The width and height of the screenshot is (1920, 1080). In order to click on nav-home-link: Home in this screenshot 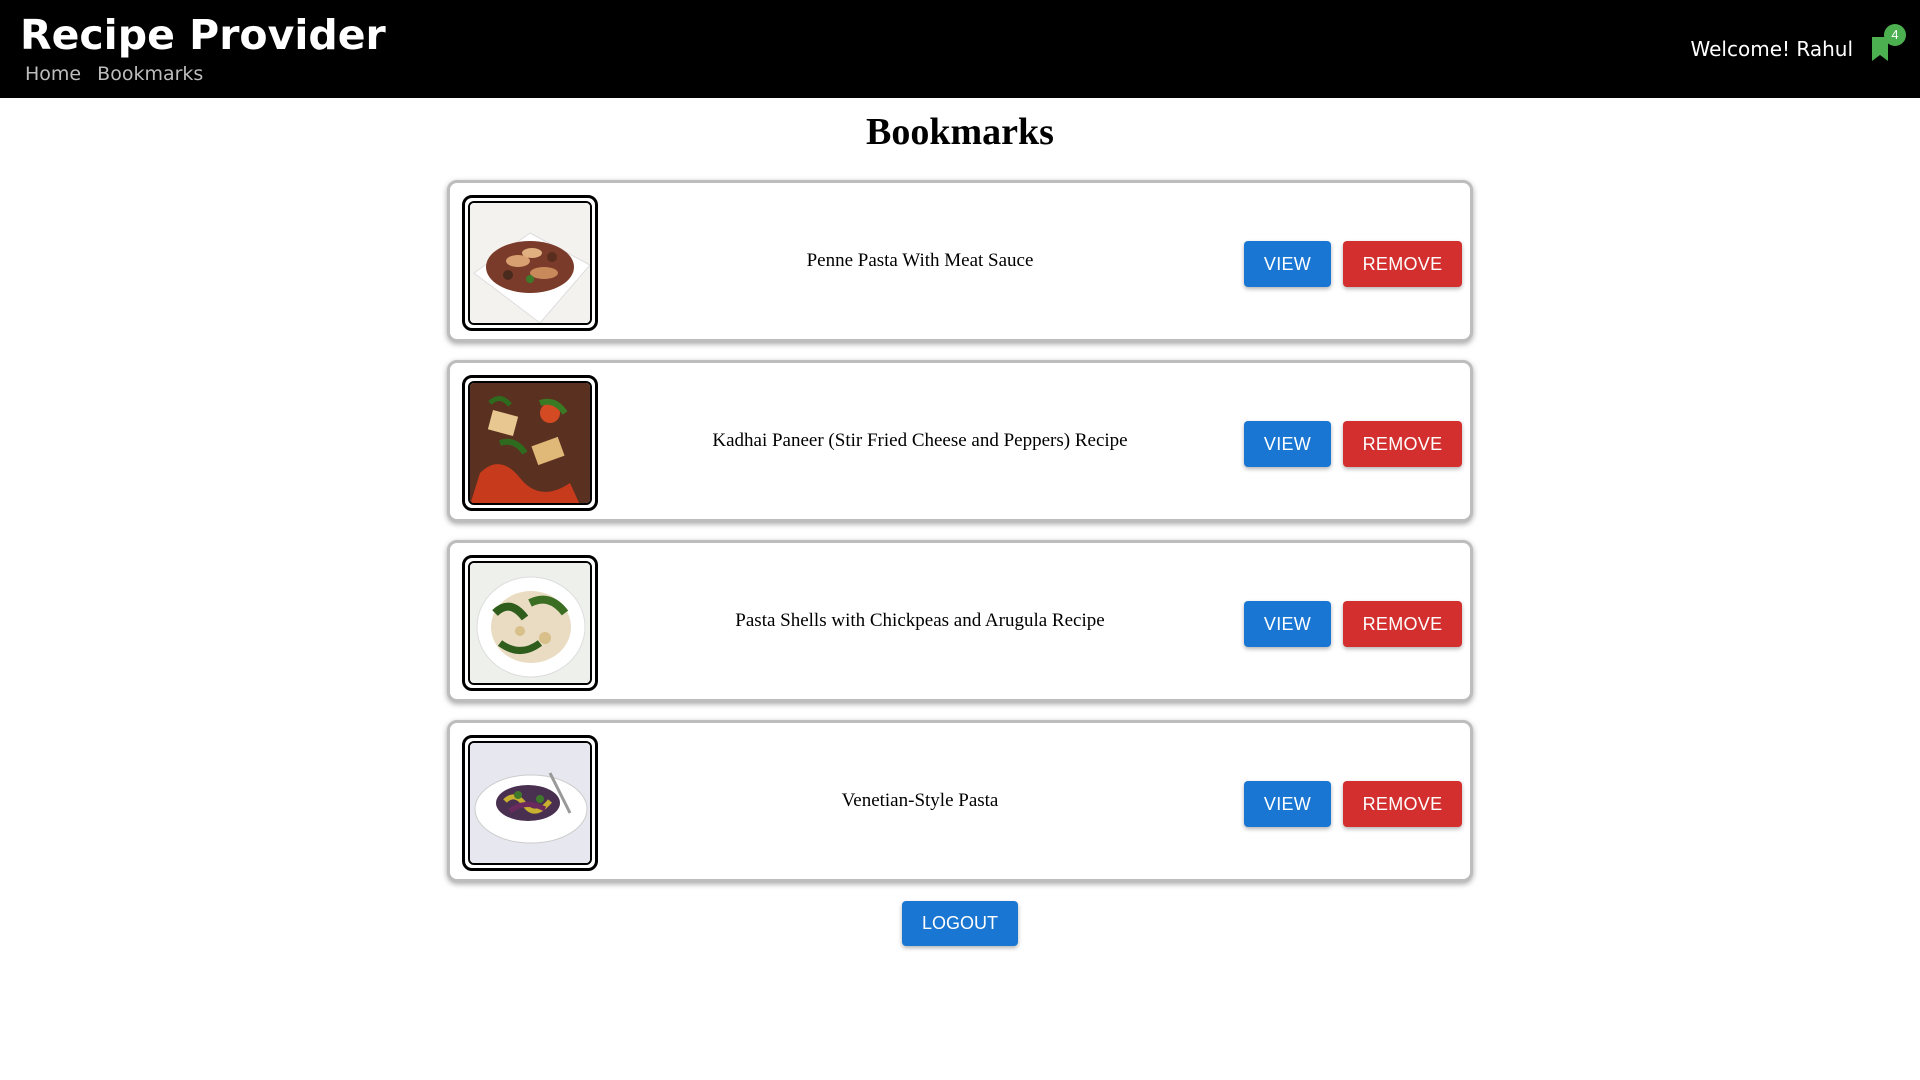, I will do `click(53, 74)`.